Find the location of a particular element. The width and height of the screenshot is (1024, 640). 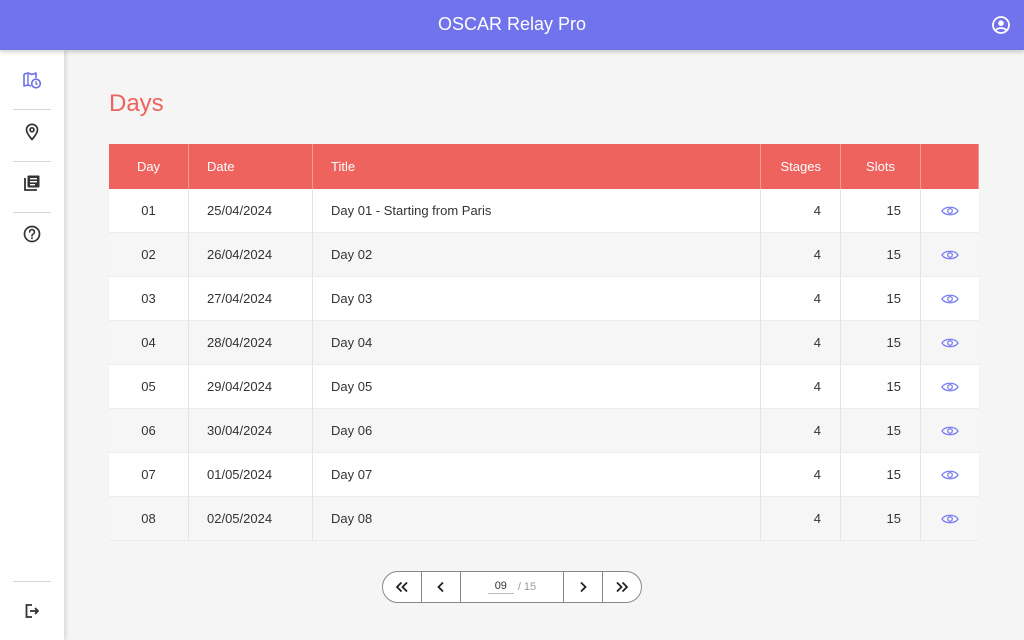

cell-day: 07 is located at coordinates (149, 474).